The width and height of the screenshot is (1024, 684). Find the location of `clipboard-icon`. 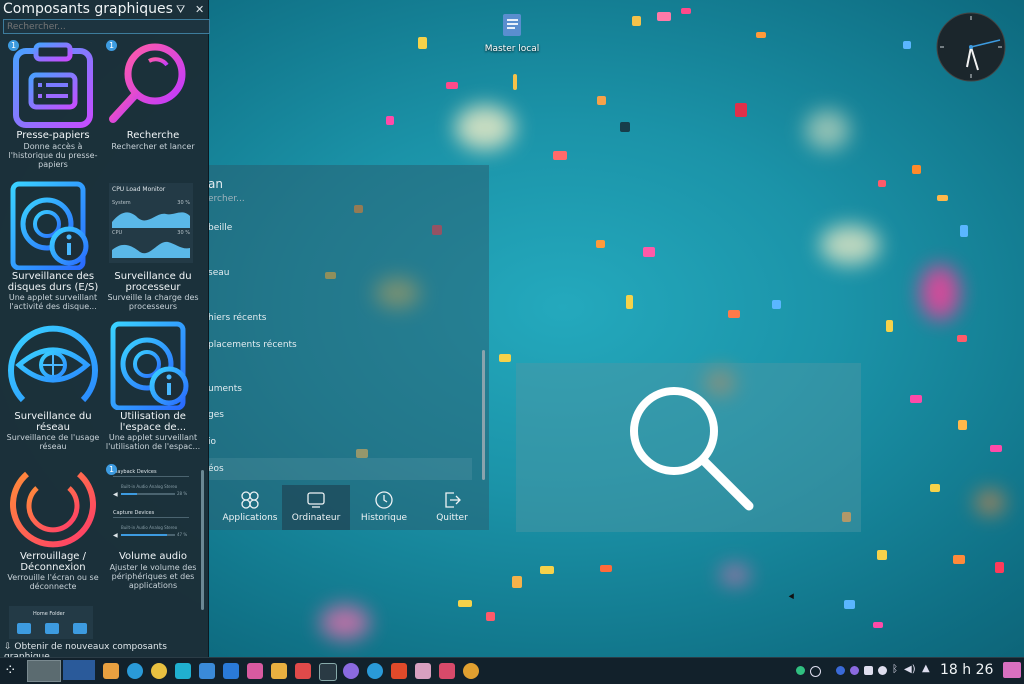

clipboard-icon is located at coordinates (53, 85).